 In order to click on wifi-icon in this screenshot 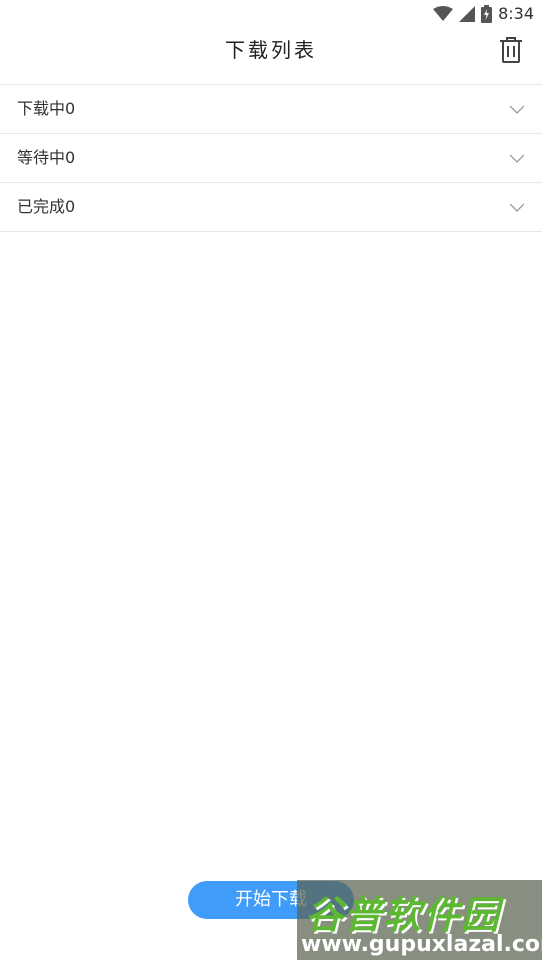, I will do `click(443, 13)`.